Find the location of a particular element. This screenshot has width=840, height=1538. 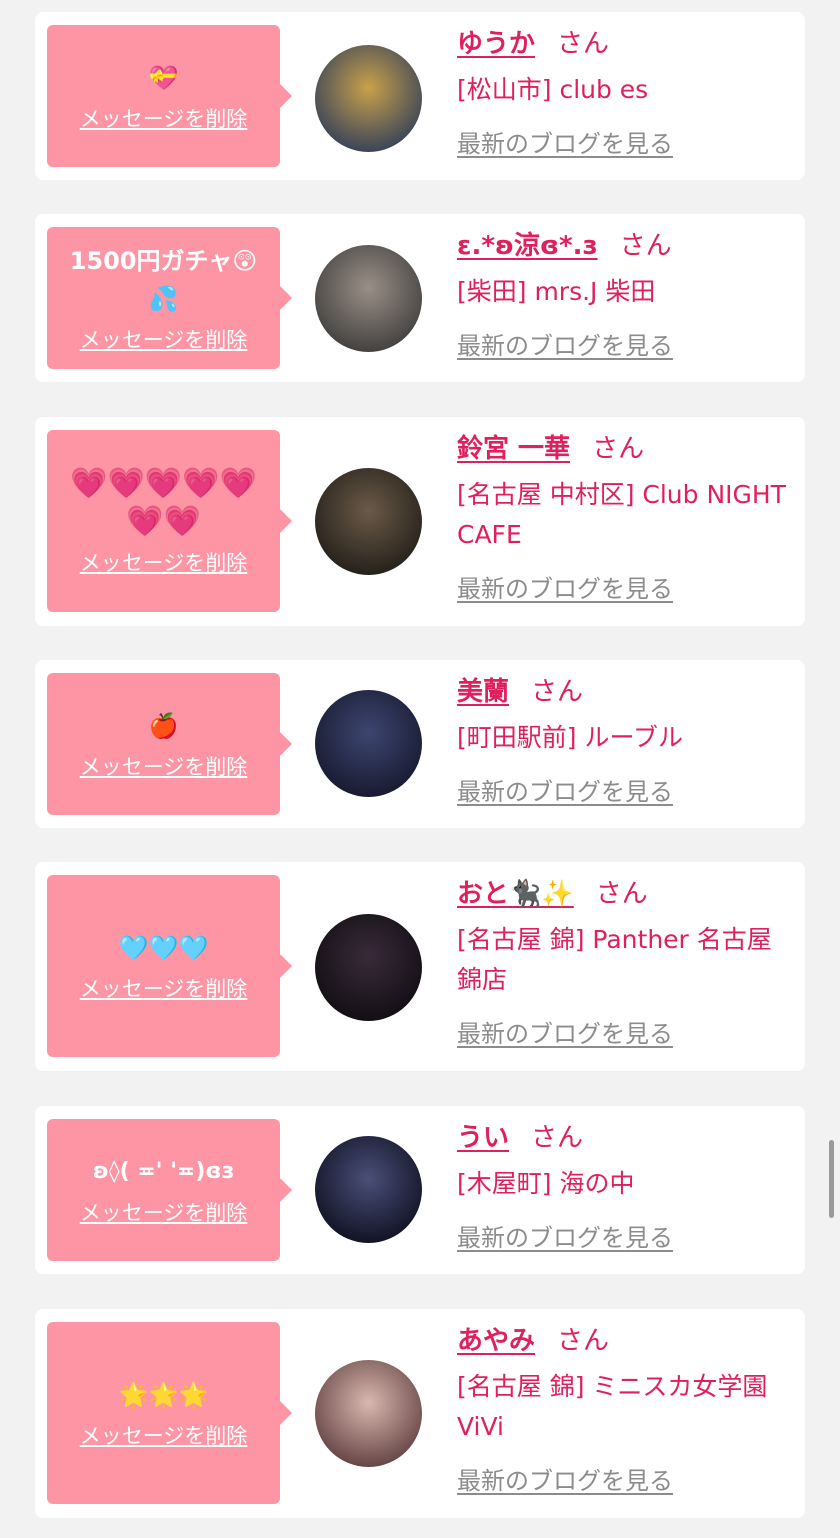

message-text: 🌟🌟🌟 is located at coordinates (163, 1395).